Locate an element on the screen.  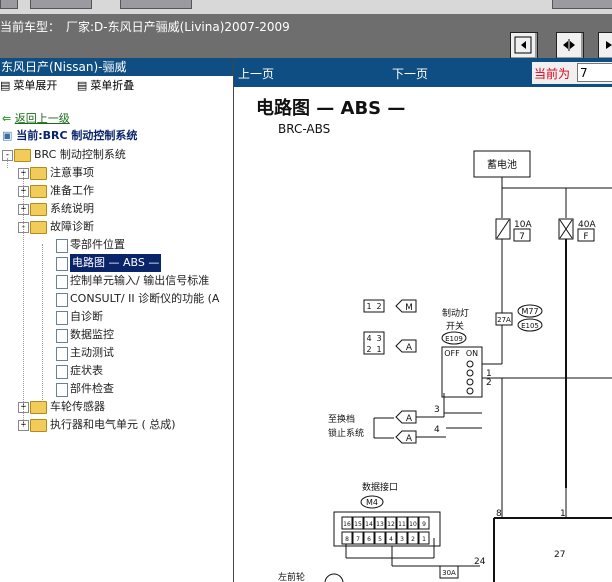
tree-root: - BRC 制动控制系统 is located at coordinates (116, 155).